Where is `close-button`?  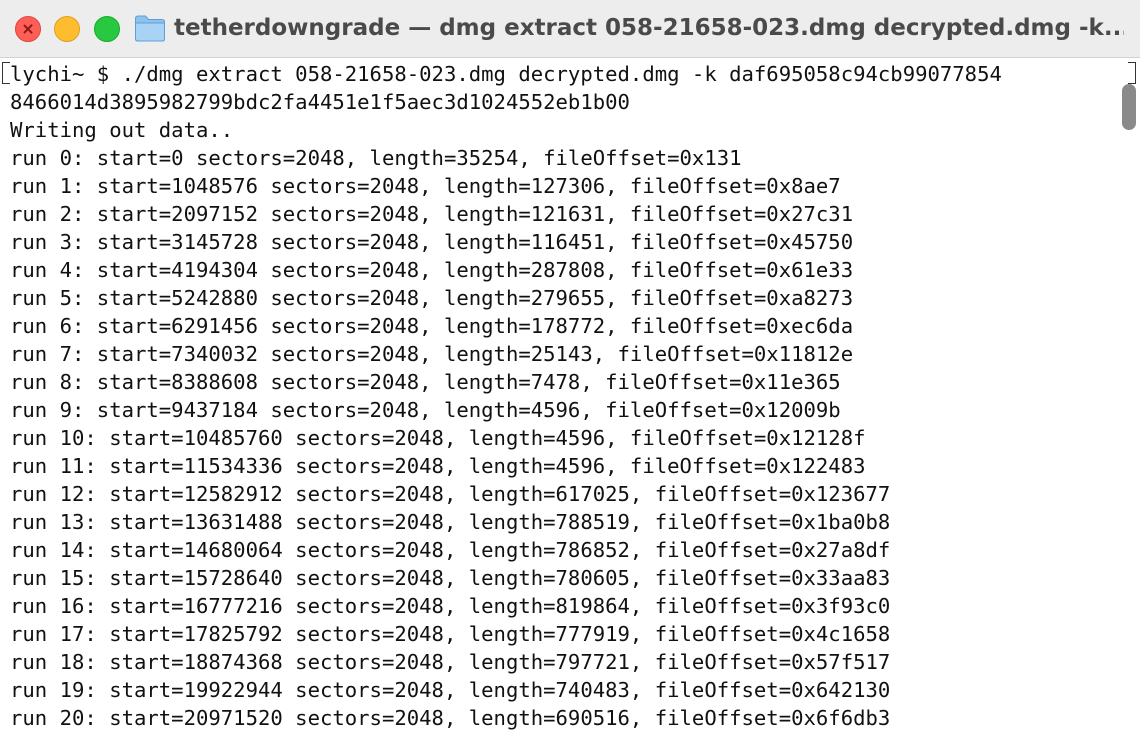 close-button is located at coordinates (28, 29).